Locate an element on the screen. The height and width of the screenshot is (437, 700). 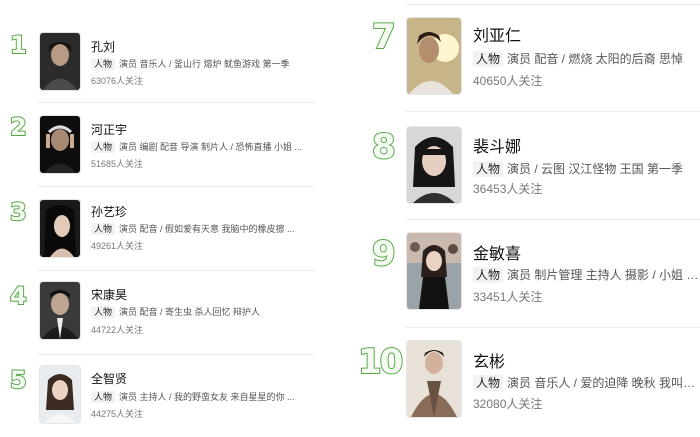
person-name: 宋康昊 is located at coordinates (109, 294).